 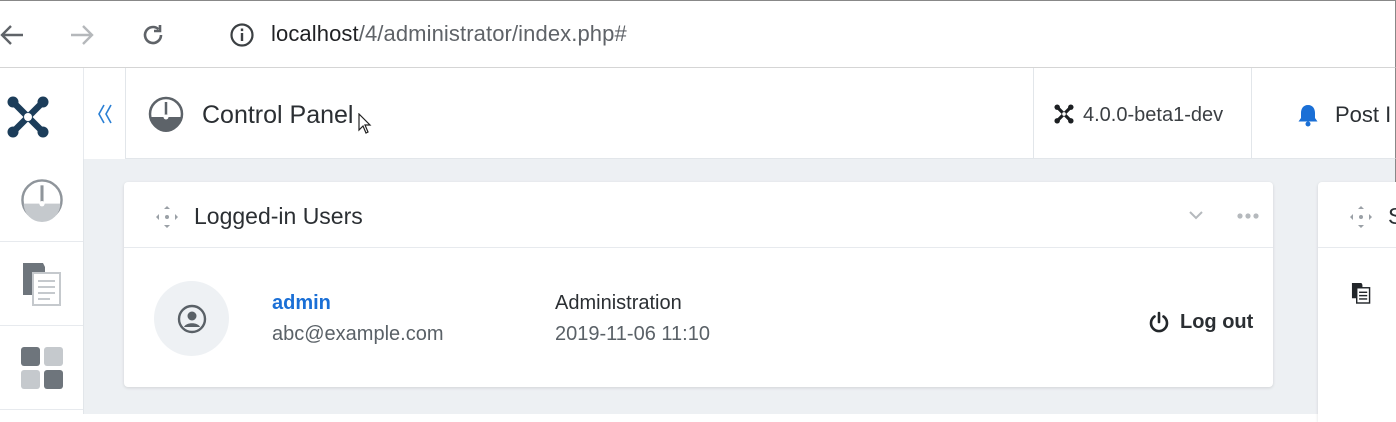 I want to click on avatar, so click(x=191, y=318).